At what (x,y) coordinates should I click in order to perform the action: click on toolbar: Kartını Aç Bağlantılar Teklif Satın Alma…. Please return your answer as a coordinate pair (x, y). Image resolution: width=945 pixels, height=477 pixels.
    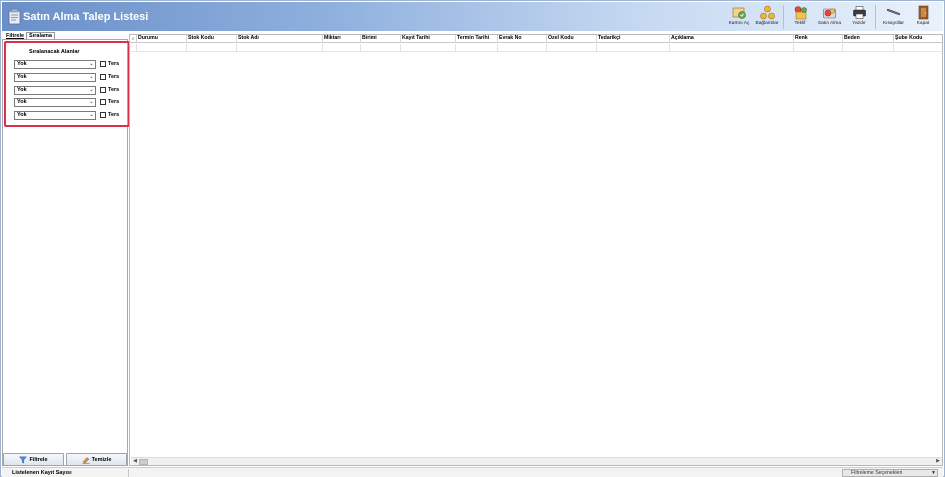
    Looking at the image, I should click on (831, 17).